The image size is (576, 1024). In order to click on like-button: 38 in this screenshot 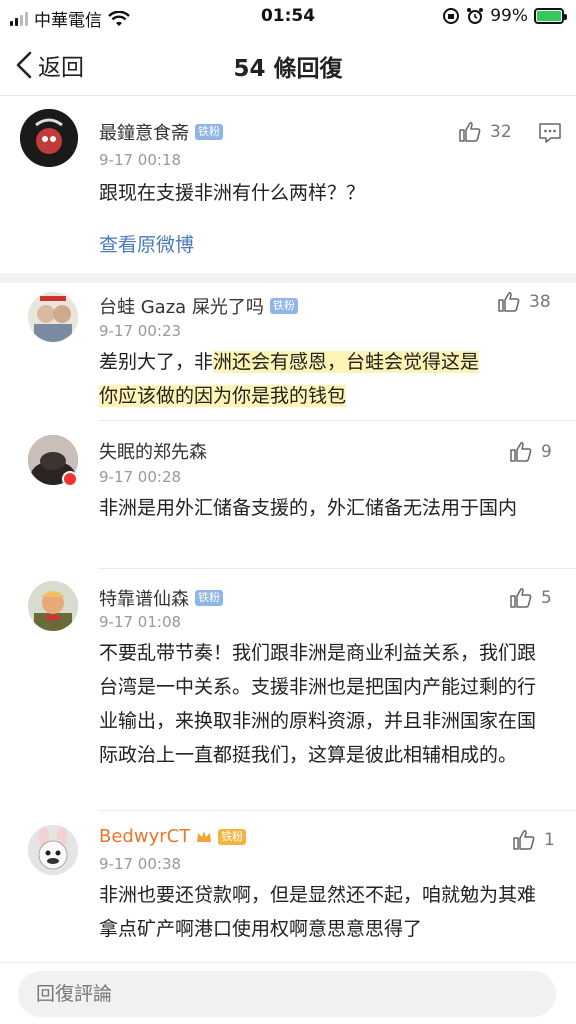, I will do `click(524, 302)`.